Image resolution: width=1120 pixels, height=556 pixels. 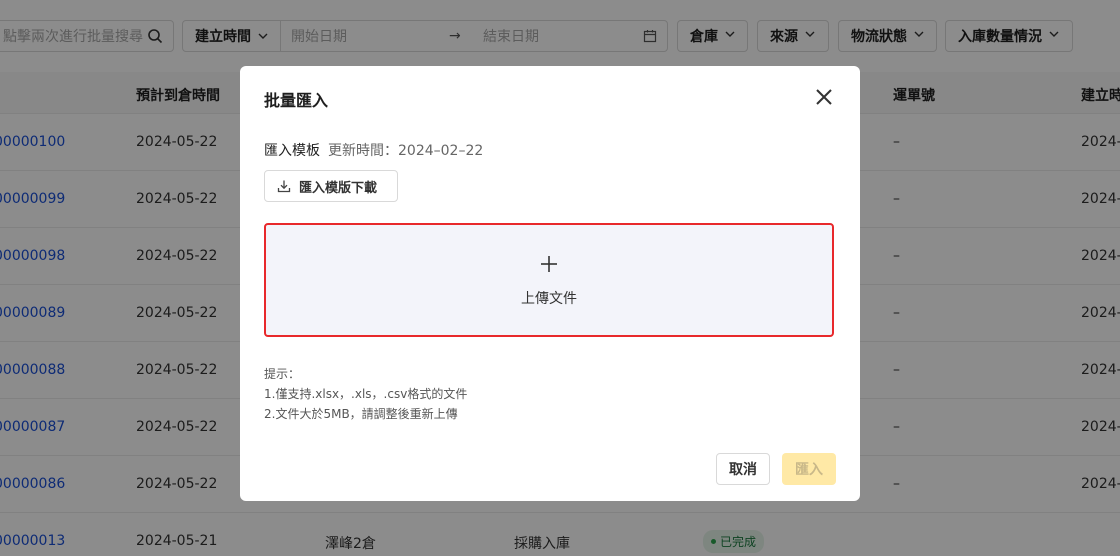 What do you see at coordinates (809, 469) in the screenshot?
I see `import-button: 匯入` at bounding box center [809, 469].